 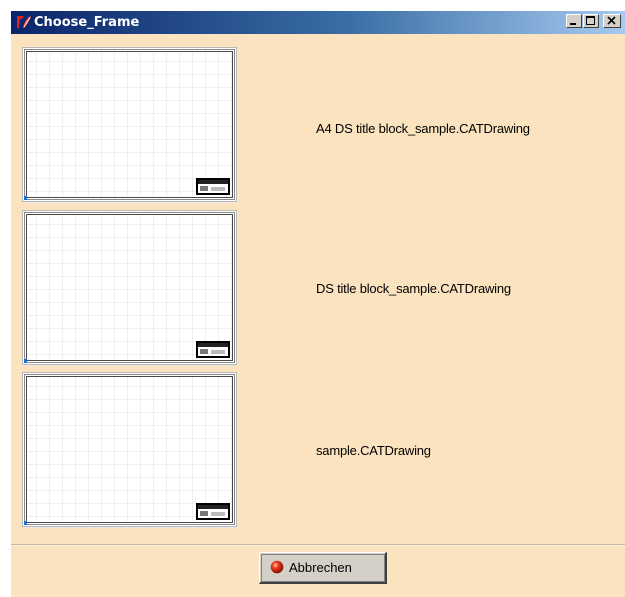 What do you see at coordinates (318, 22) in the screenshot?
I see `title-bar: Choose_Frame` at bounding box center [318, 22].